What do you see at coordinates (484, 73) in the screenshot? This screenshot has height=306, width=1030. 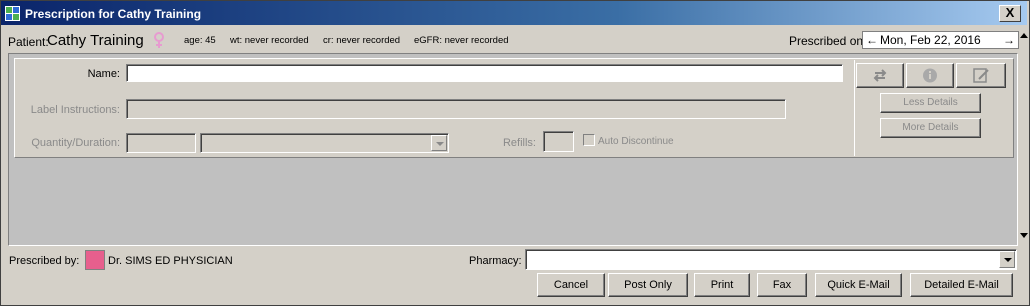 I see `medication-name-input` at bounding box center [484, 73].